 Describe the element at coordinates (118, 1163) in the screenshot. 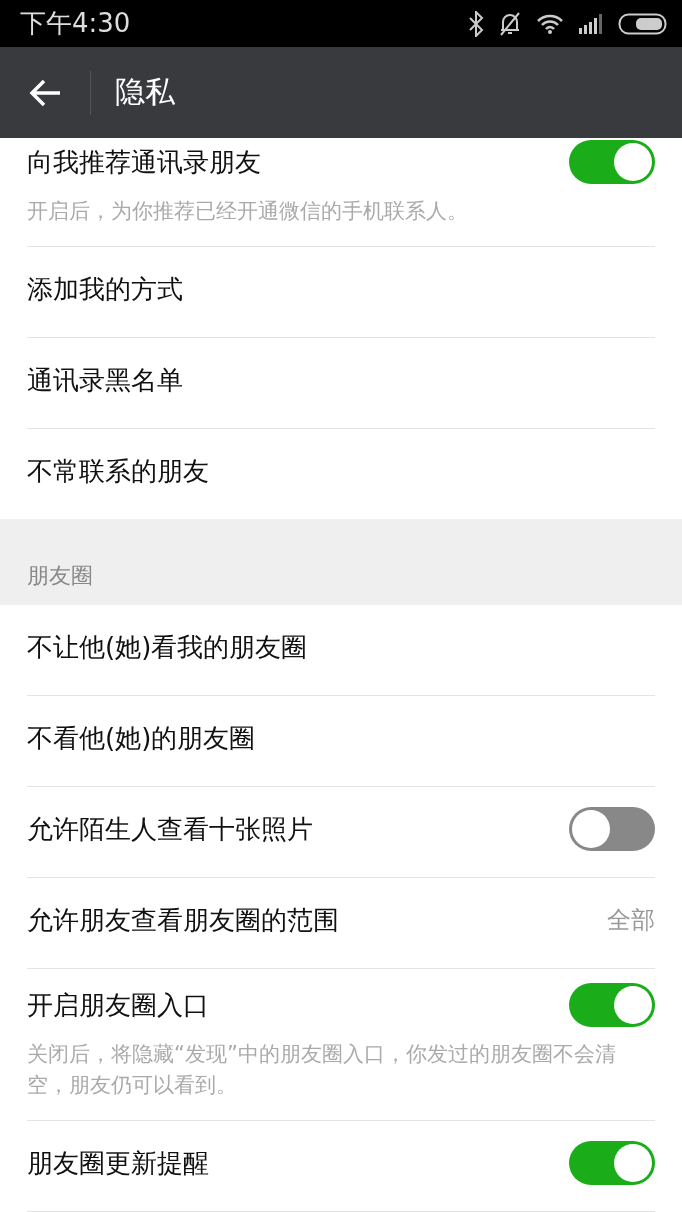

I see `setting-label: 朋友圈更新提醒` at that location.